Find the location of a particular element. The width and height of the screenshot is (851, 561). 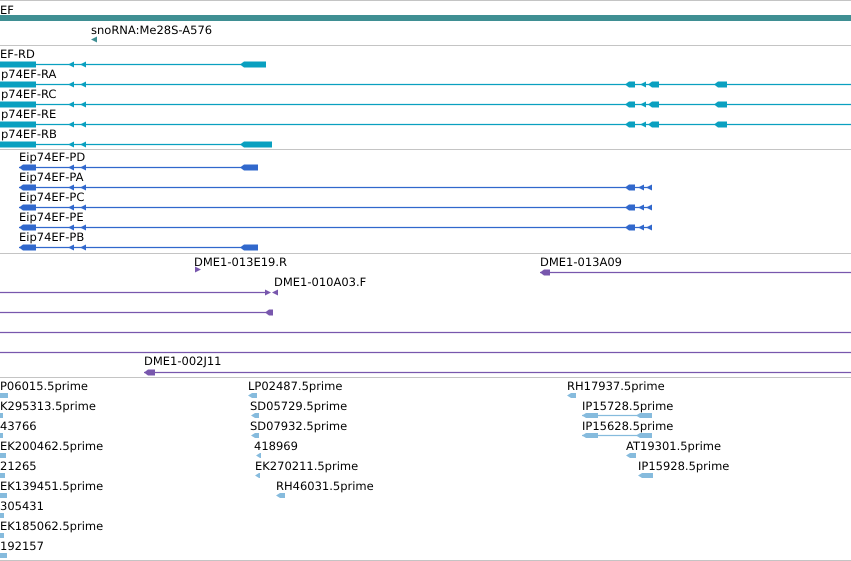

feature-label: DME1-002J11 is located at coordinates (183, 361).